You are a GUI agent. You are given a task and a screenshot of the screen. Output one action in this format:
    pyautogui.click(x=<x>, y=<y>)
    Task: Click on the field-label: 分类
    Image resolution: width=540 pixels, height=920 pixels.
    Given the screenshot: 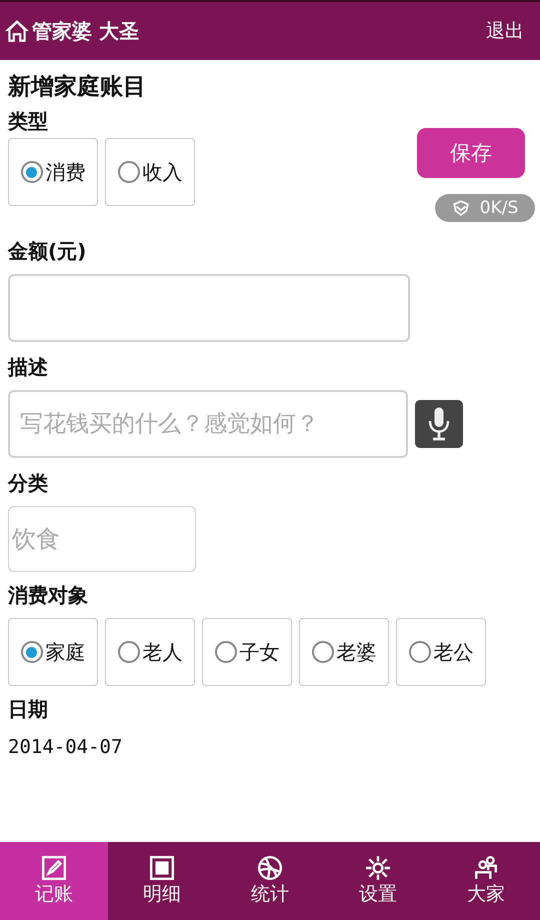 What is the action you would take?
    pyautogui.click(x=28, y=483)
    